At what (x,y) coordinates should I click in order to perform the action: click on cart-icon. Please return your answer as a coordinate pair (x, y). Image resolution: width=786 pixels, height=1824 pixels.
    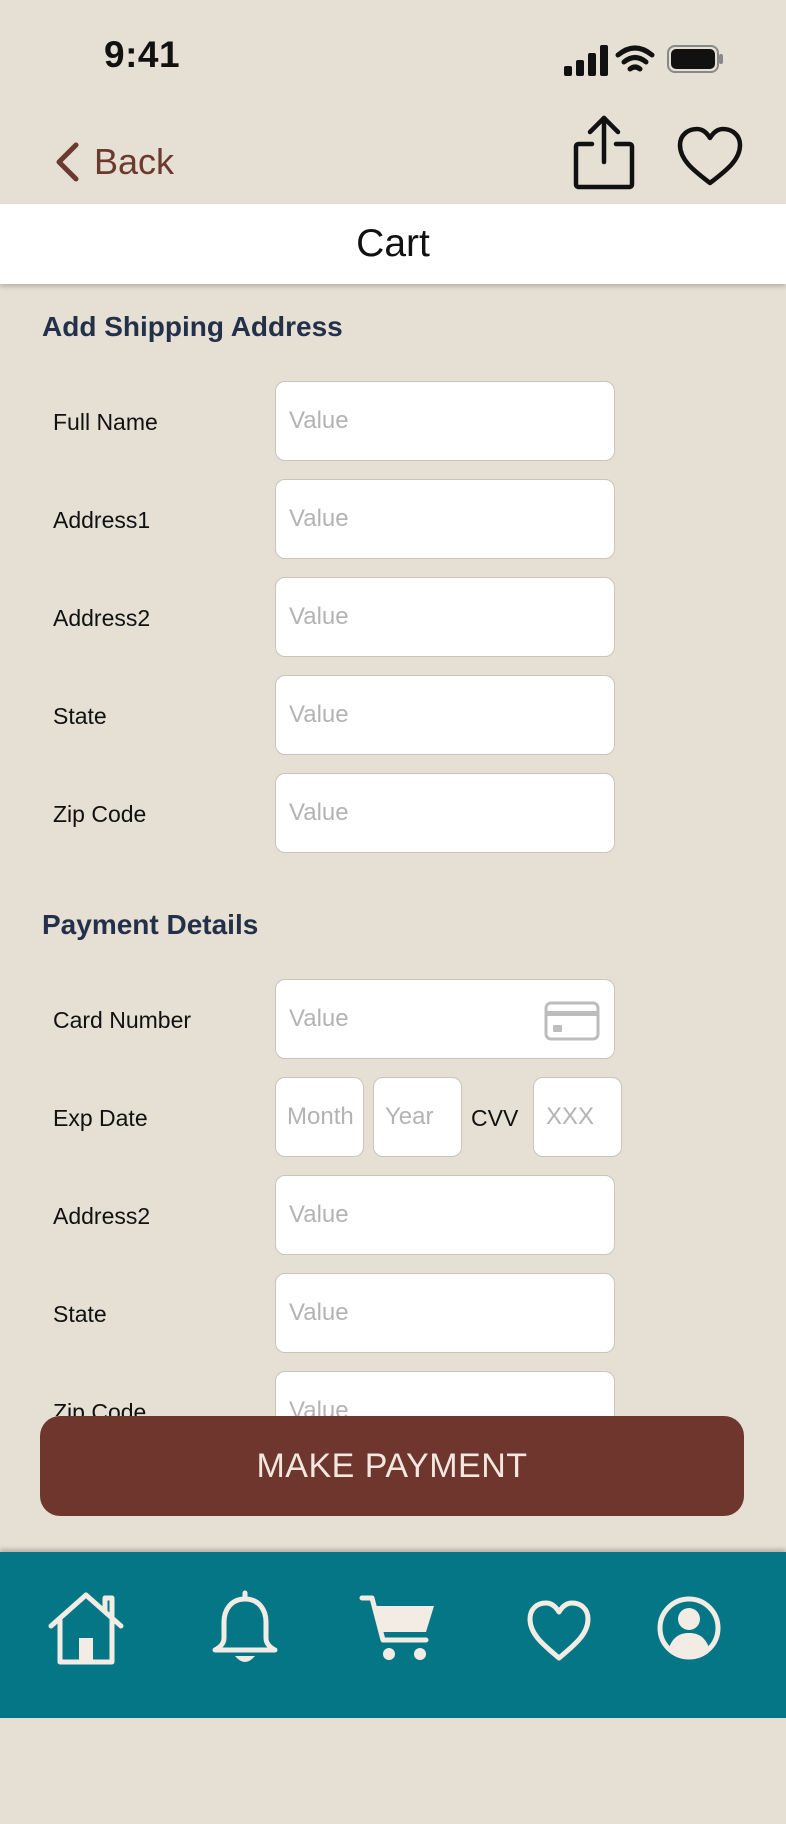
    Looking at the image, I should click on (396, 1627).